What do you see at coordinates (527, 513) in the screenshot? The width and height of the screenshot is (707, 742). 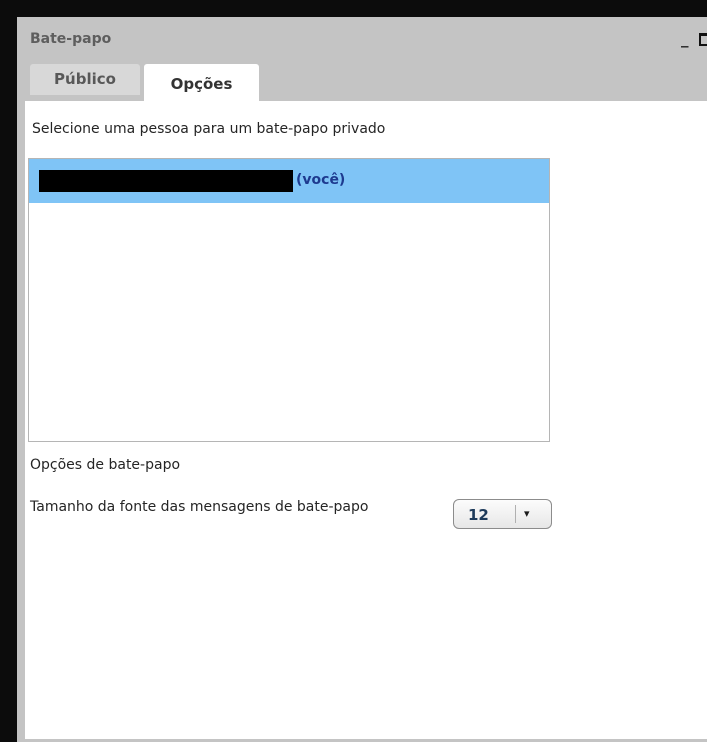 I see `chevron-down-icon: ▾` at bounding box center [527, 513].